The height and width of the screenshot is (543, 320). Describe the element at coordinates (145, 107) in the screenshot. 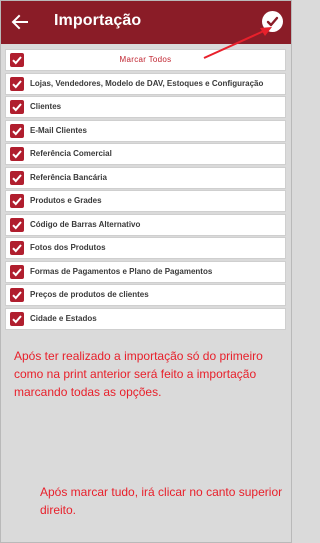

I see `list-item: Clientes` at that location.